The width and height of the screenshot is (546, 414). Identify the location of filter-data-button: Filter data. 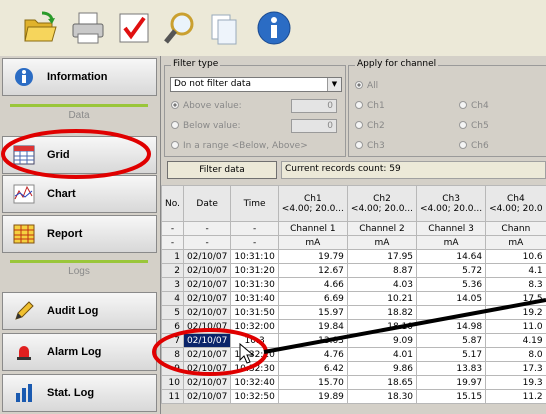
(222, 170).